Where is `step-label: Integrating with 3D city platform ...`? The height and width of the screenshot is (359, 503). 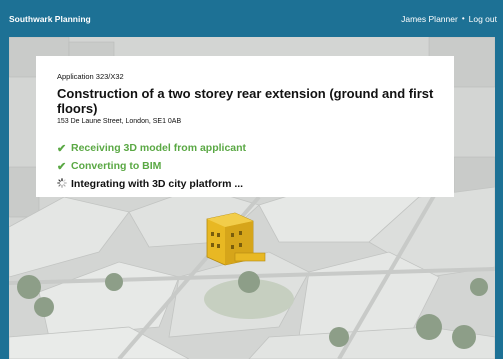
step-label: Integrating with 3D city platform ... is located at coordinates (157, 184).